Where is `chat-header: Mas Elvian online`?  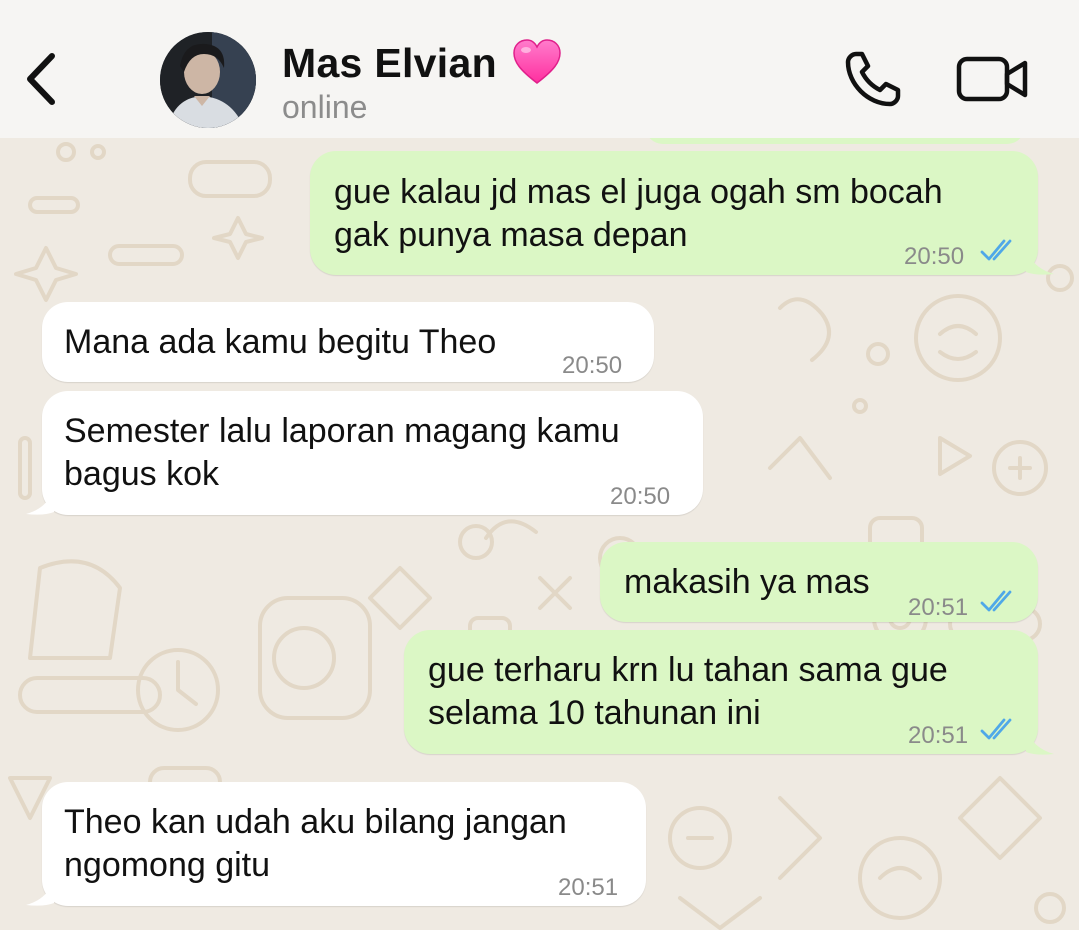 chat-header: Mas Elvian online is located at coordinates (539, 69).